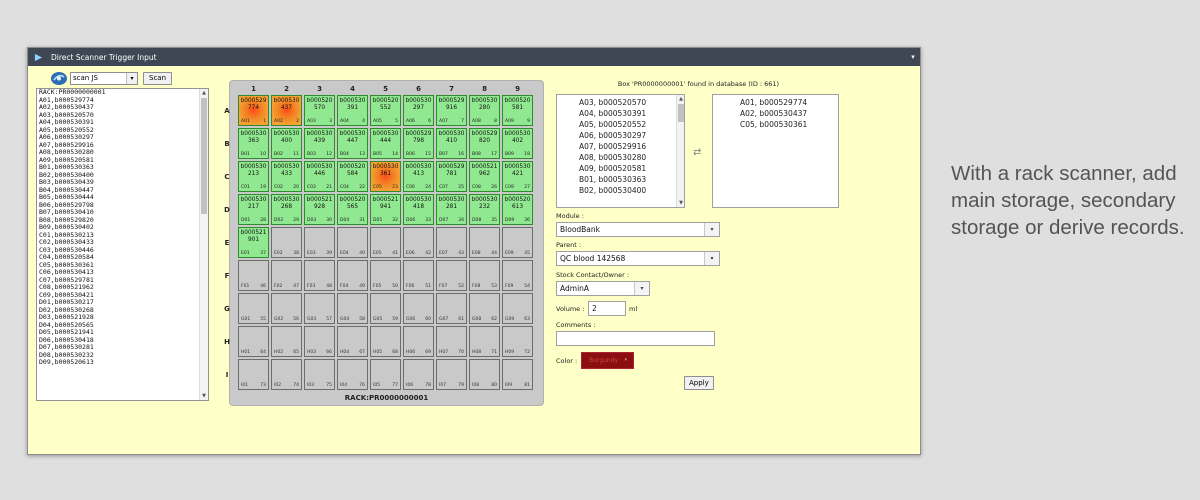 The image size is (1200, 500). Describe the element at coordinates (385, 242) in the screenshot. I see `rack-well: E05 41` at that location.